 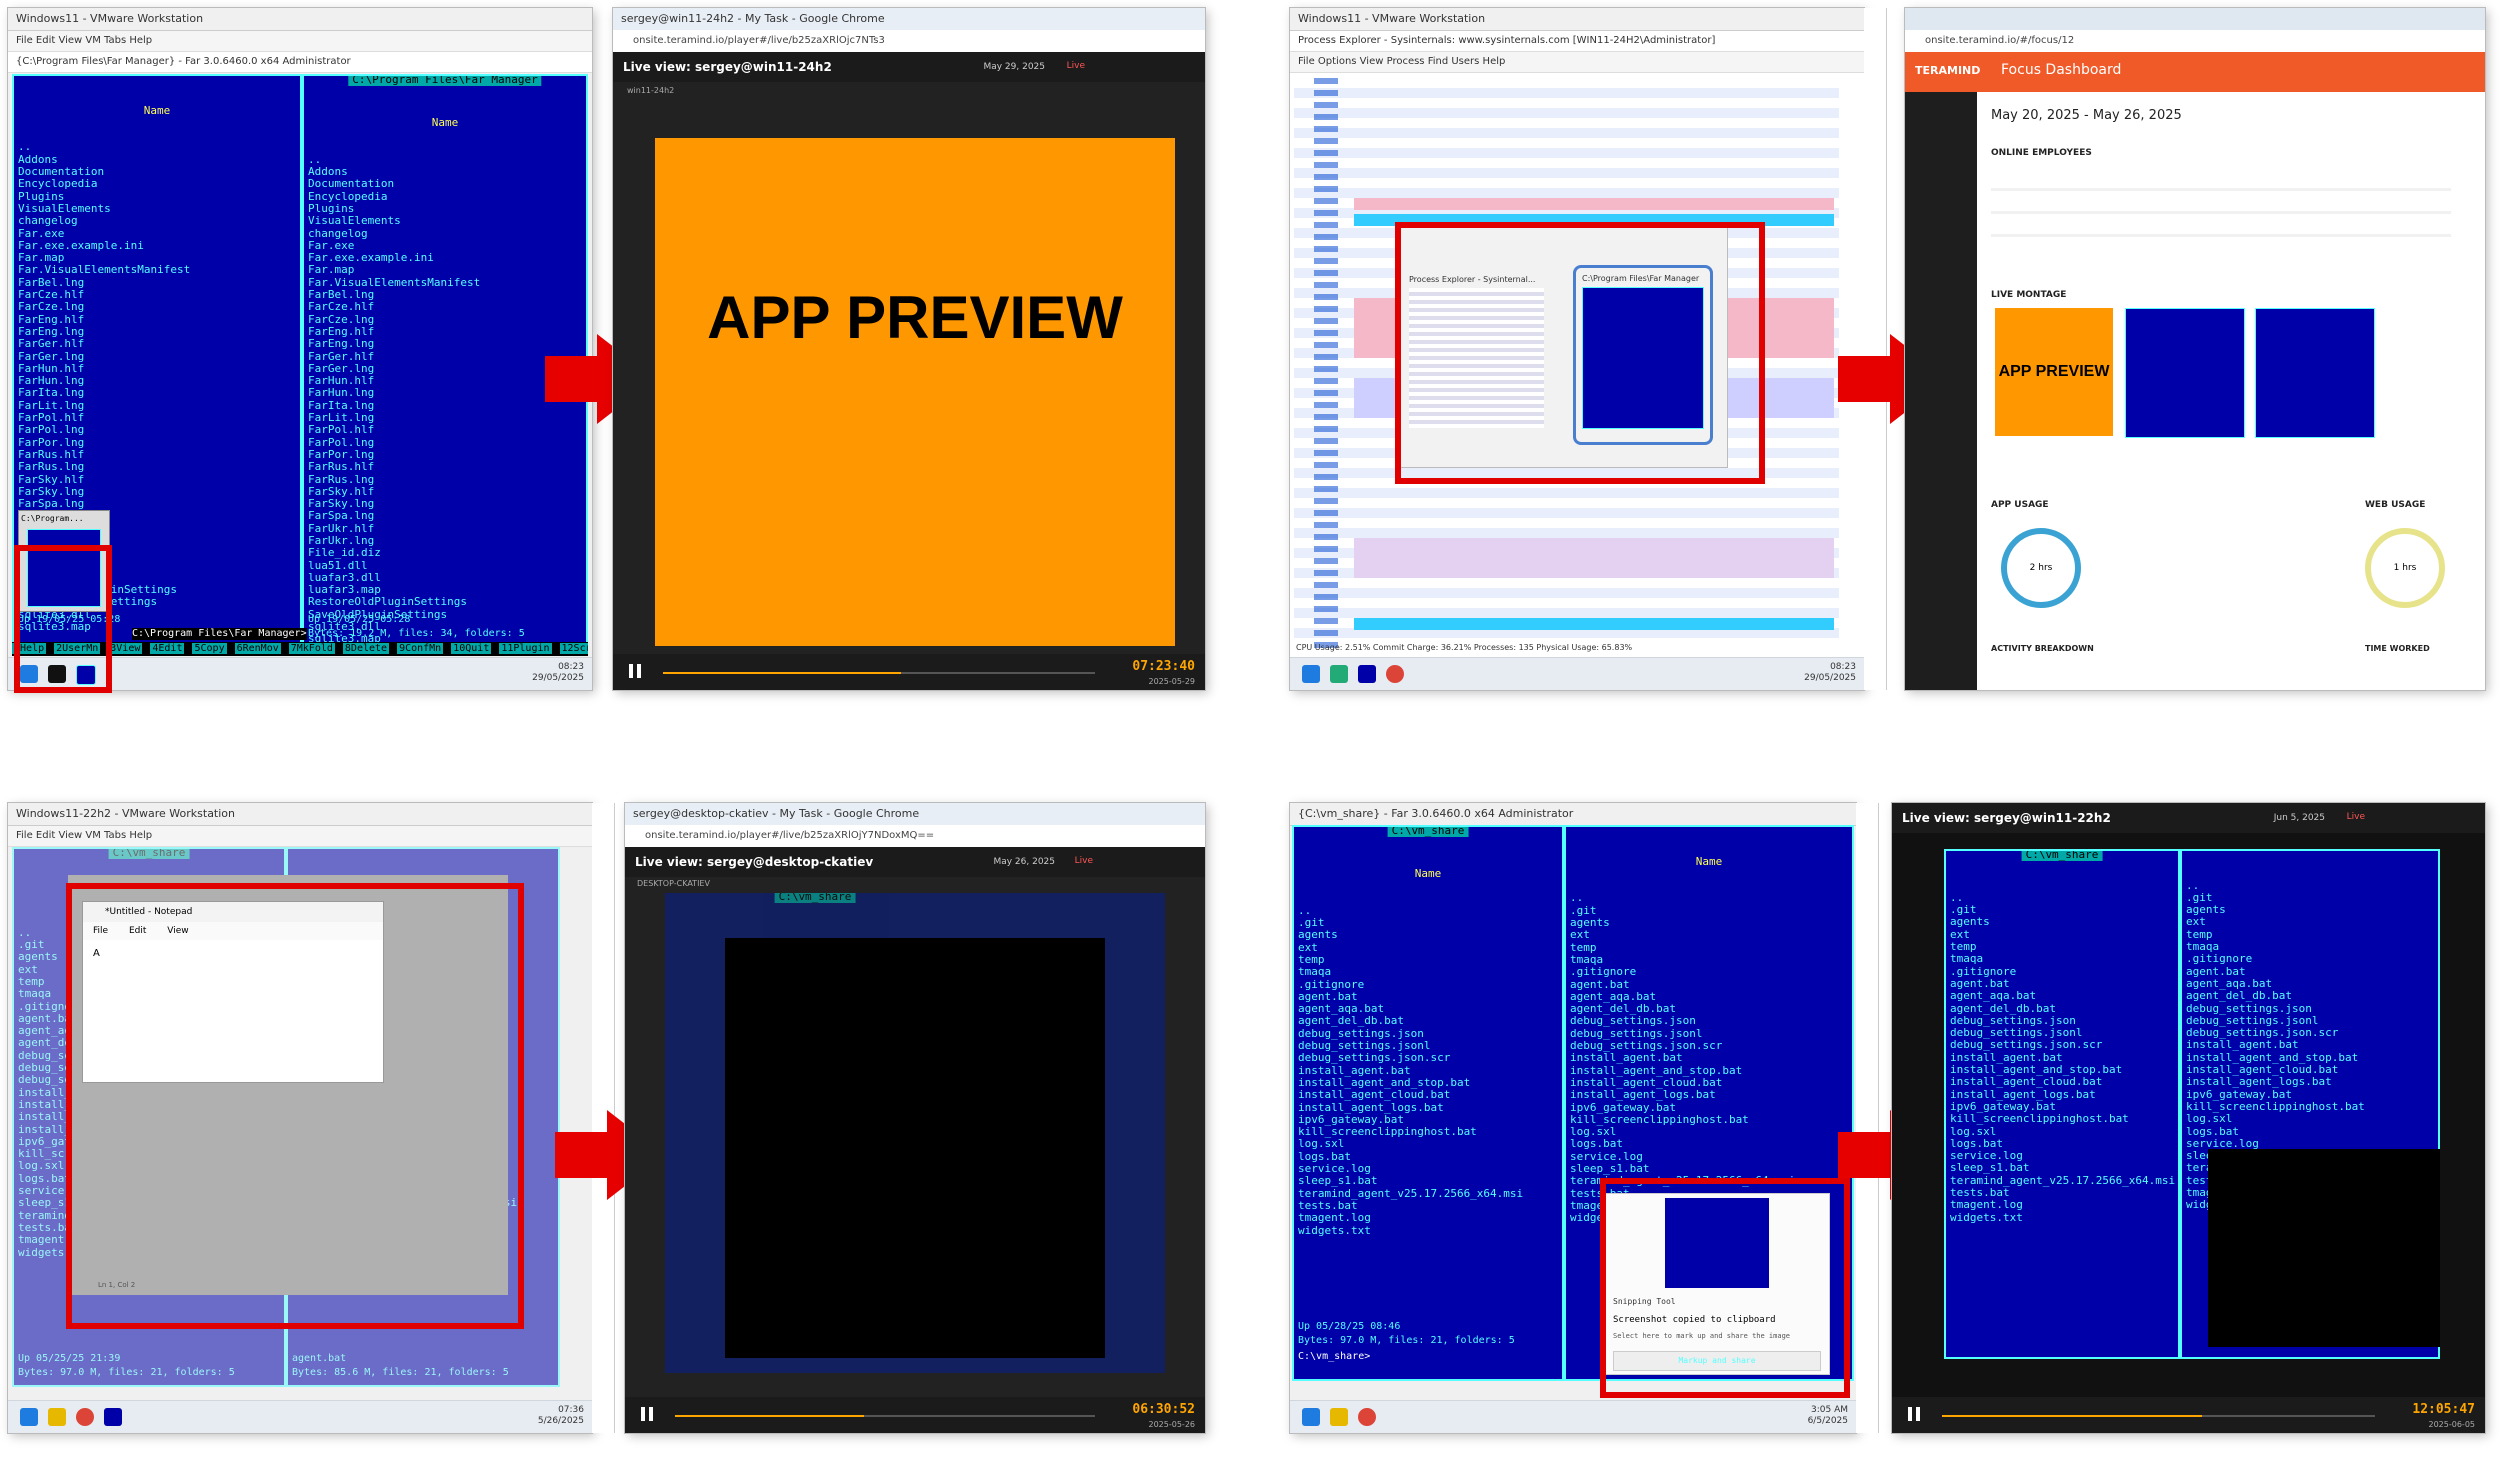 What do you see at coordinates (219, 633) in the screenshot?
I see `command-prompt: C:\Program Files\Far Manager>` at bounding box center [219, 633].